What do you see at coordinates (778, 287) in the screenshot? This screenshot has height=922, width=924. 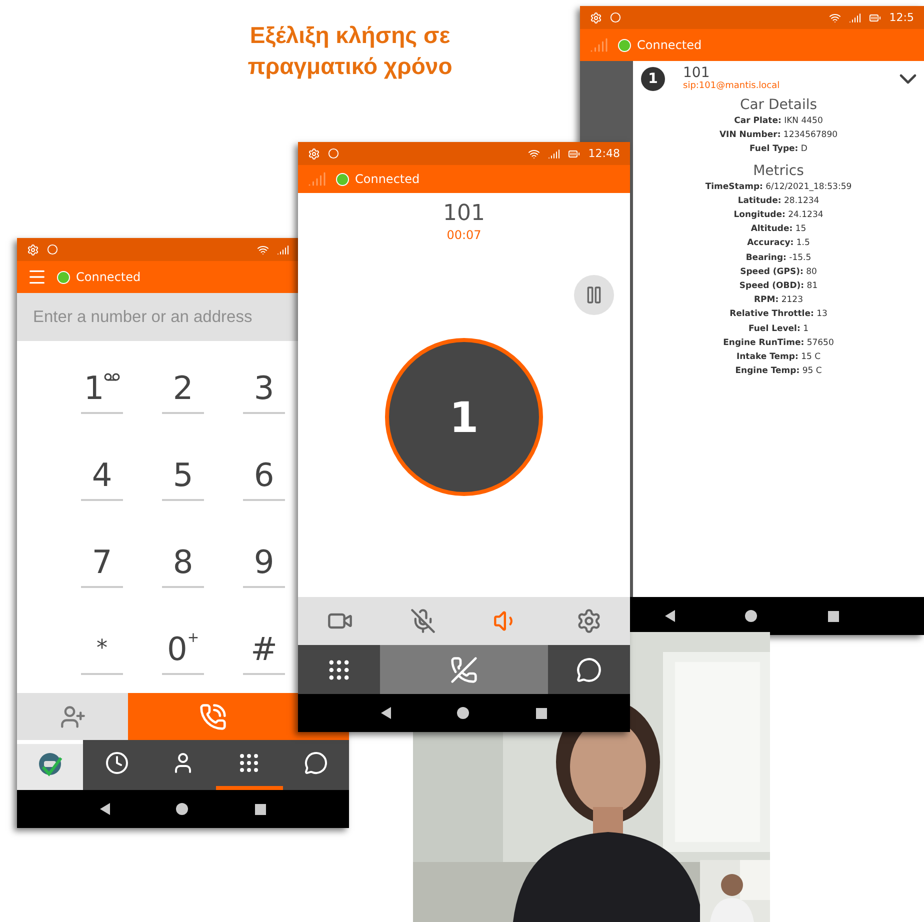 I see `detail-line: Speed (OBD): 81` at bounding box center [778, 287].